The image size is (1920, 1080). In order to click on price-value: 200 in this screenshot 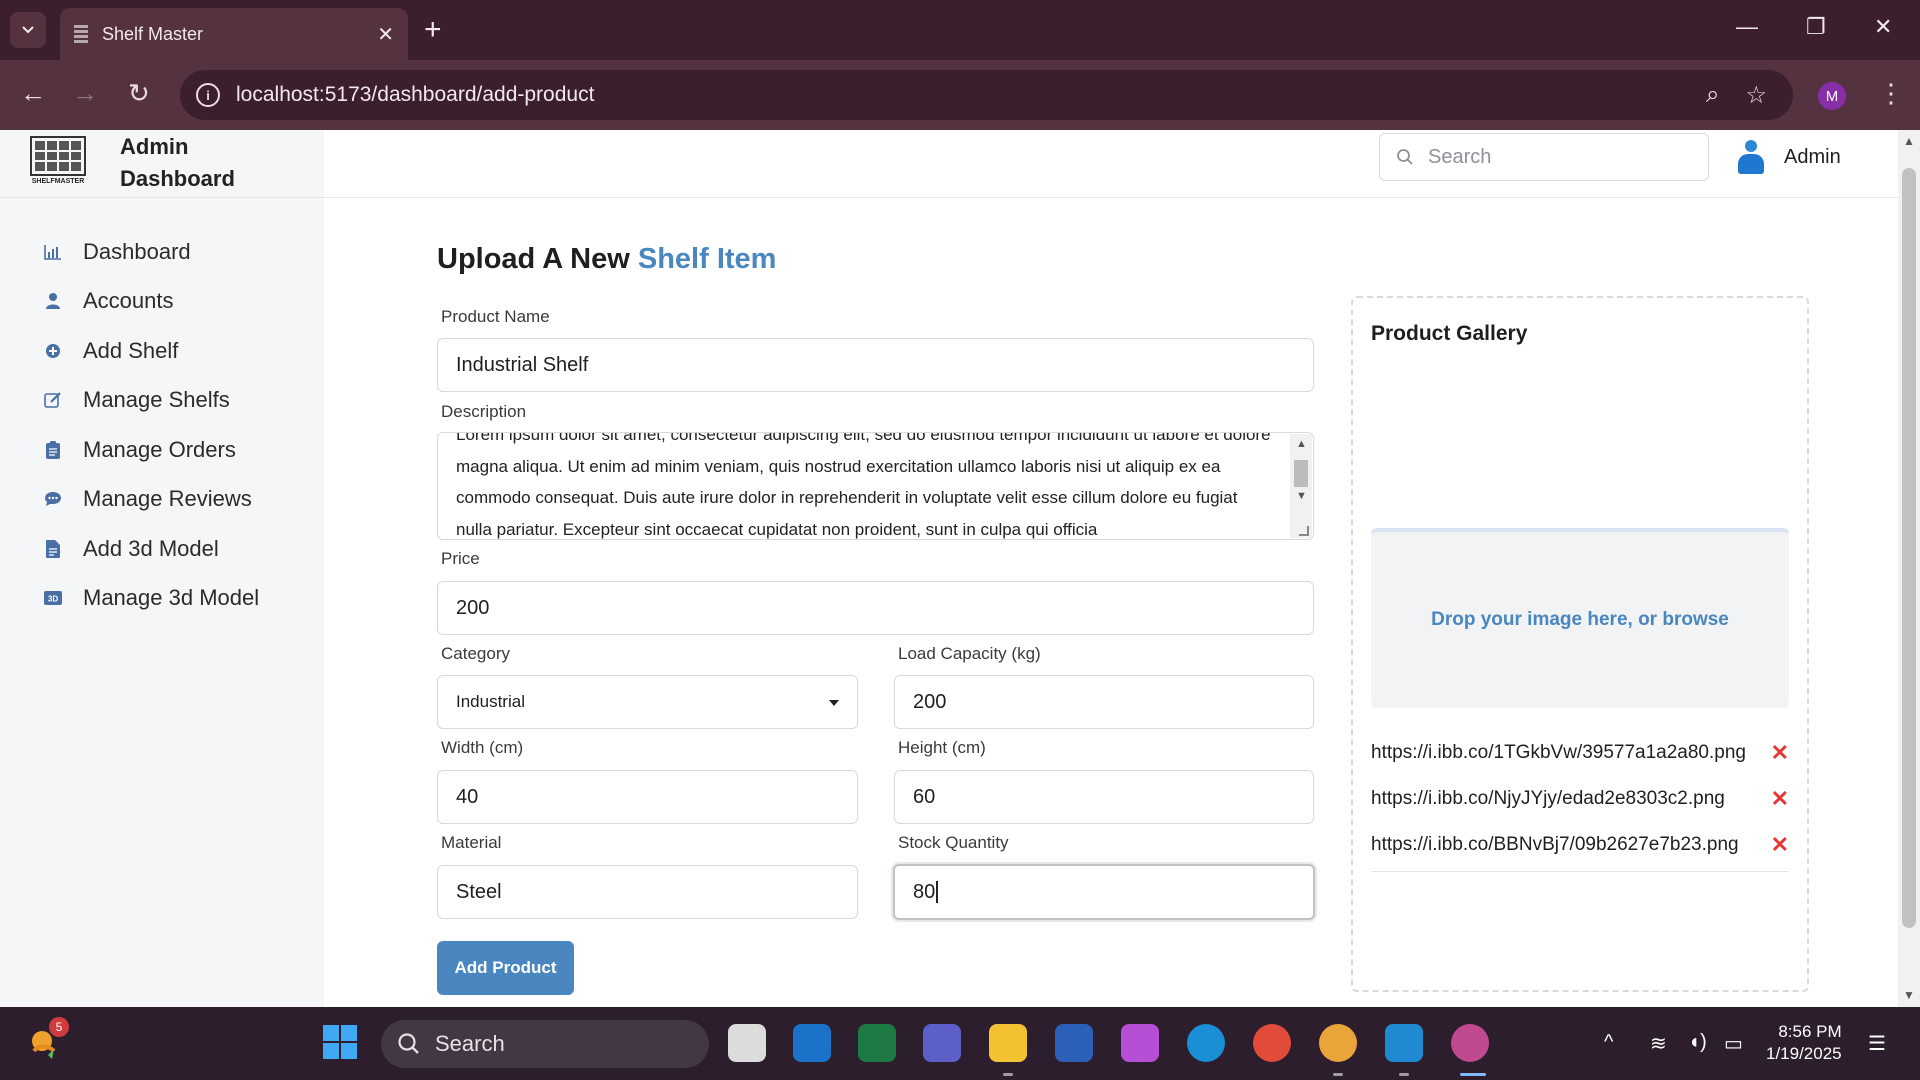, I will do `click(473, 607)`.